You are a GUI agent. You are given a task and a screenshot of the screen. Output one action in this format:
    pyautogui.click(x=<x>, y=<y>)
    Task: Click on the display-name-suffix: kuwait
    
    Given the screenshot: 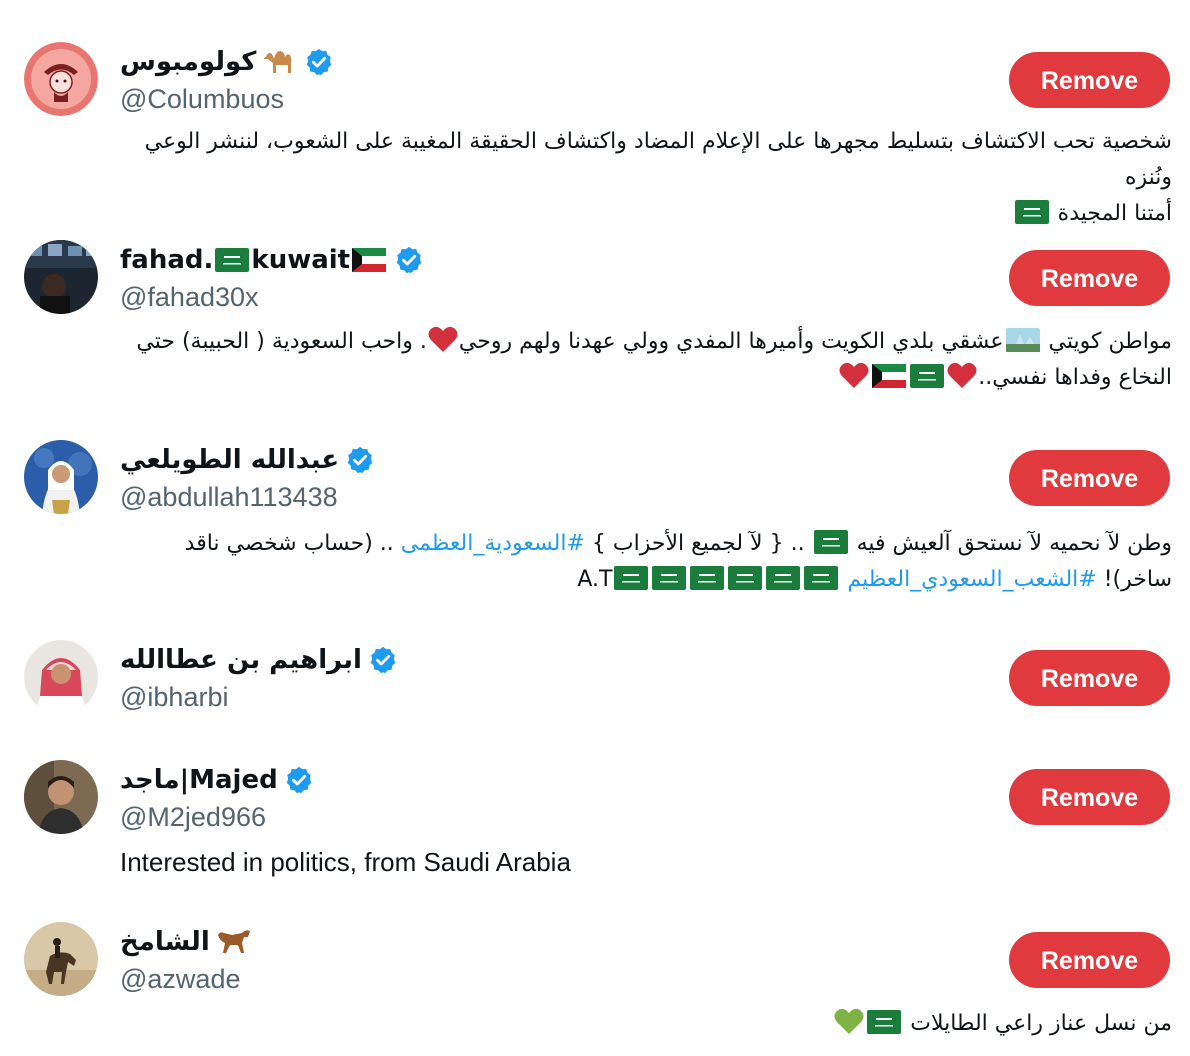 What is the action you would take?
    pyautogui.click(x=300, y=260)
    